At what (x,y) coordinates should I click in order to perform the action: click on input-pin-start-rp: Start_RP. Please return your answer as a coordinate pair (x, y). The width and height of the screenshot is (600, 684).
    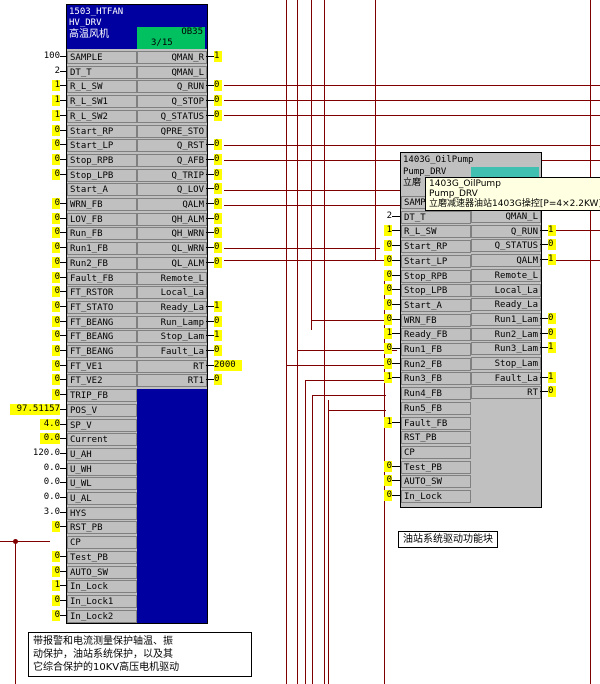
    Looking at the image, I should click on (102, 131).